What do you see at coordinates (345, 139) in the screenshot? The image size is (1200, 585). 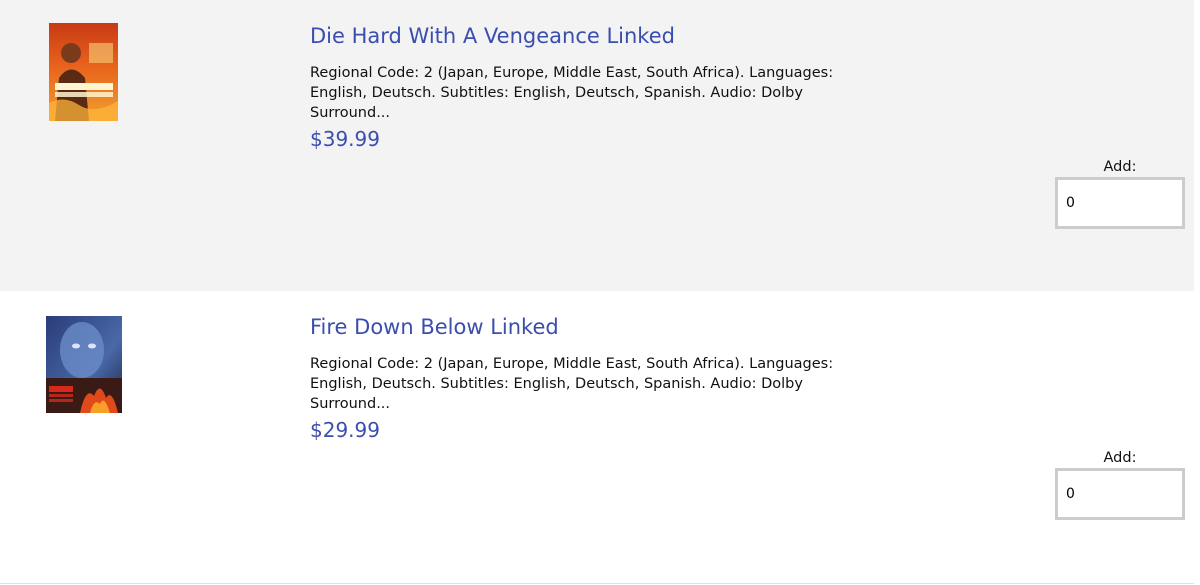 I see `product-price: $39.99` at bounding box center [345, 139].